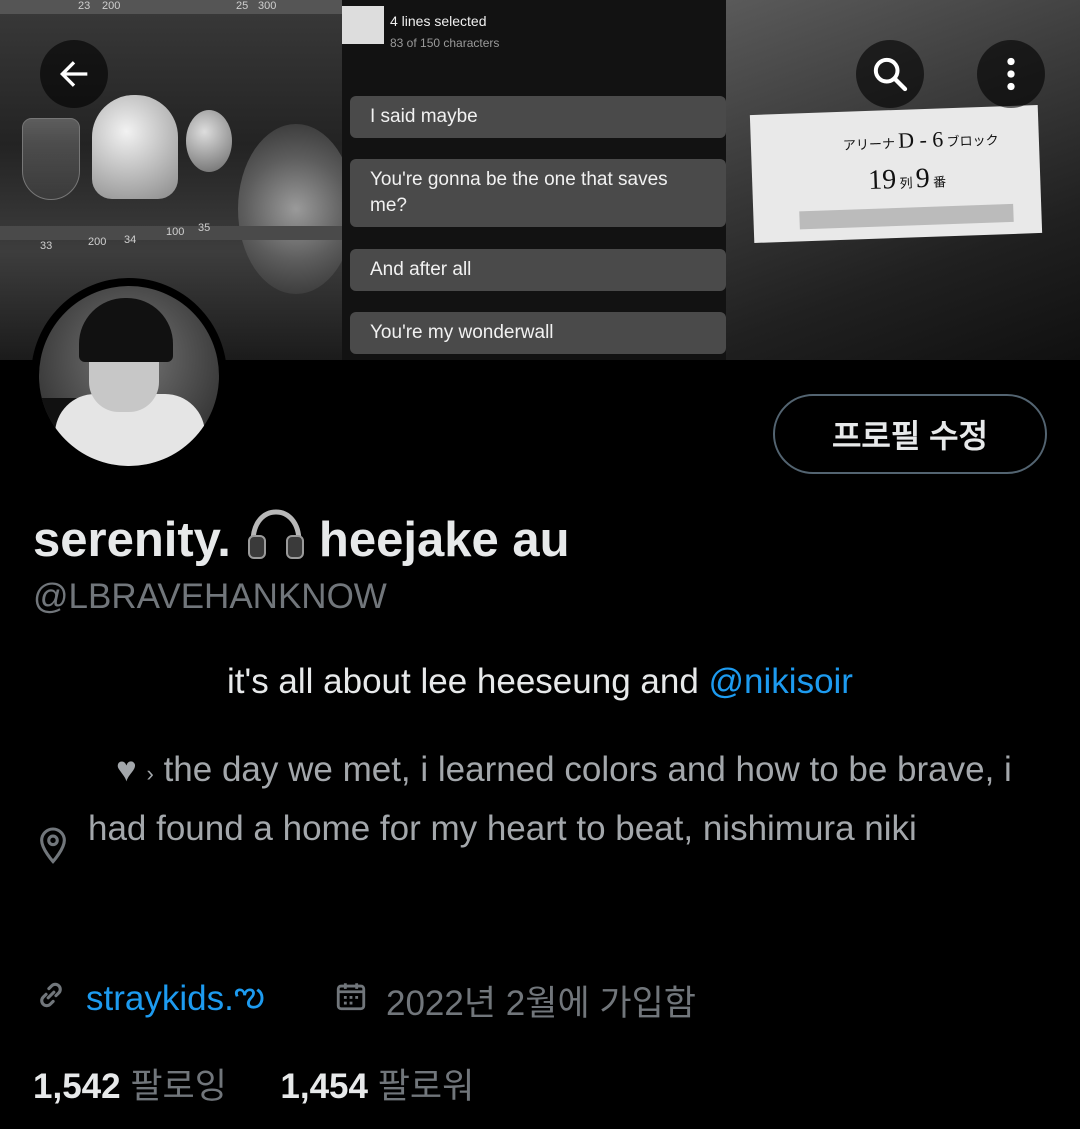  I want to click on following-count: 1,542, so click(77, 1086).